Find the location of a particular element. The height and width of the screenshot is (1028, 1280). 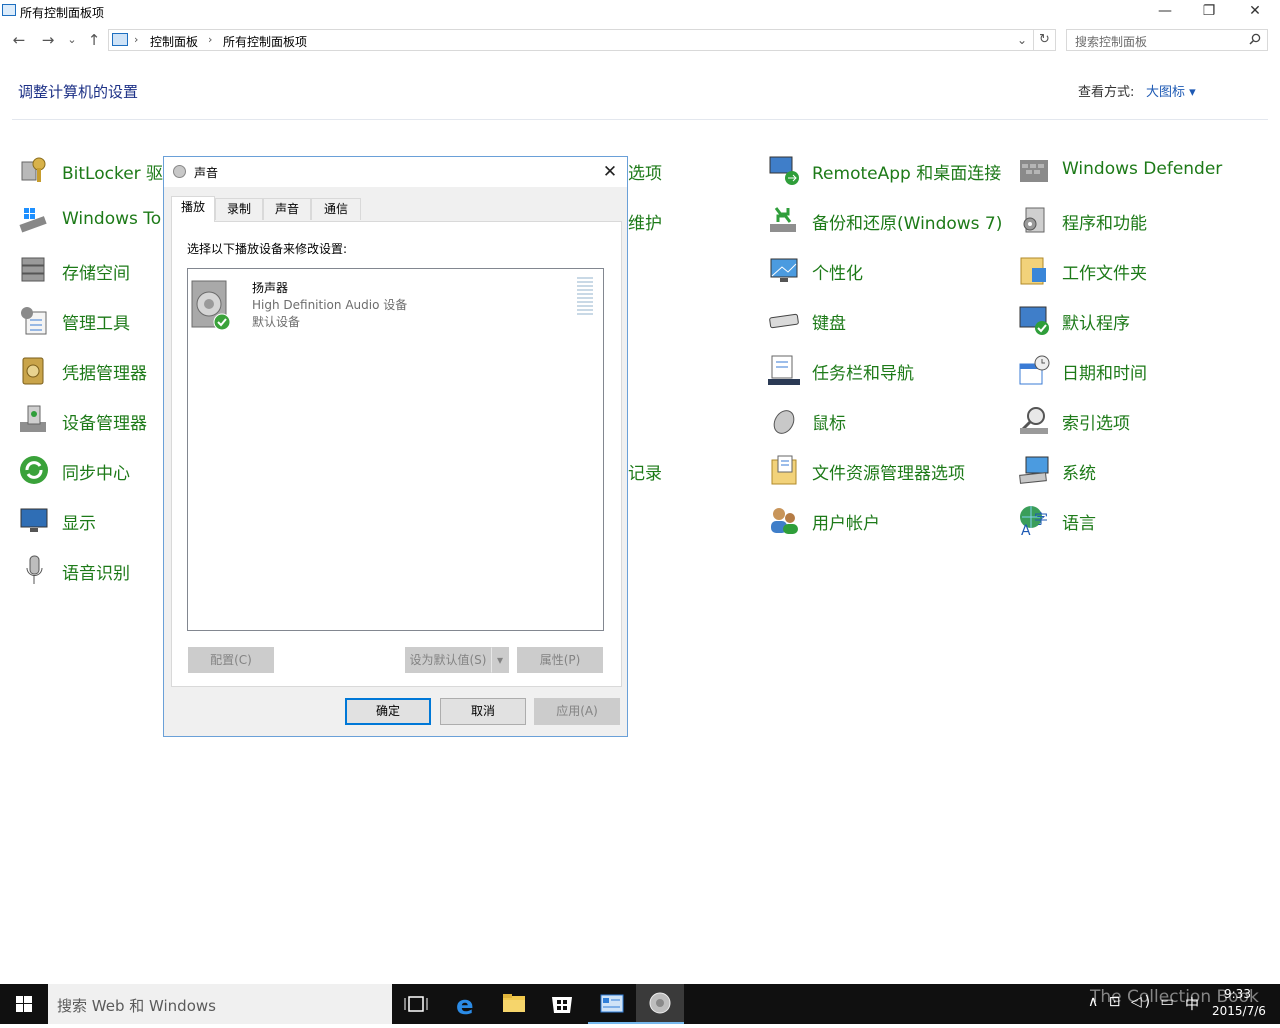

svg-text: e is located at coordinates (465, 1006).